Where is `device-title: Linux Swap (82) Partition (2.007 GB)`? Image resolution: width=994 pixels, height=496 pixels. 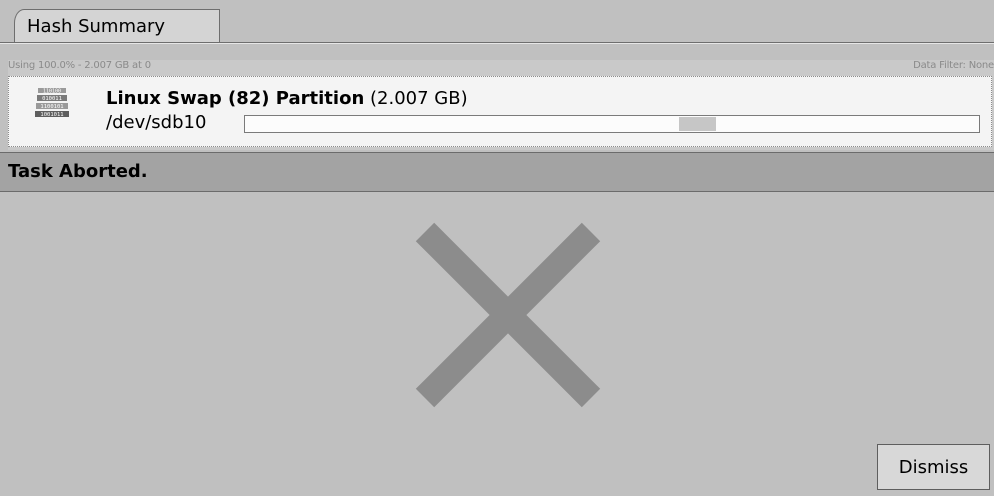 device-title: Linux Swap (82) Partition (2.007 GB) is located at coordinates (287, 98).